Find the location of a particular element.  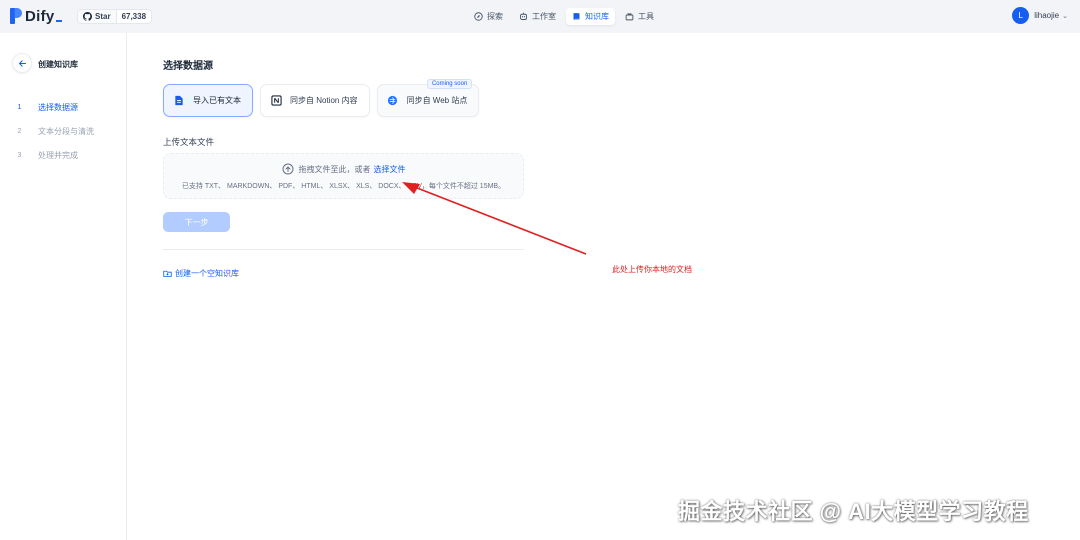

step-process-finish: 3 处理并完成 is located at coordinates (54, 155).